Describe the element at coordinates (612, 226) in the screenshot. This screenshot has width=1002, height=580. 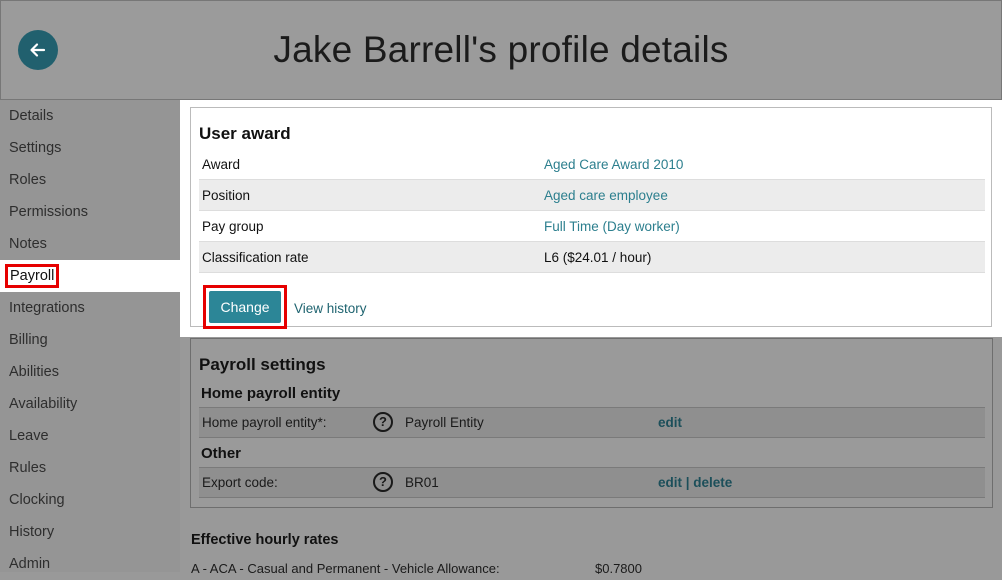
I see `pay-group-value-link: Full Time (Day worker)` at that location.